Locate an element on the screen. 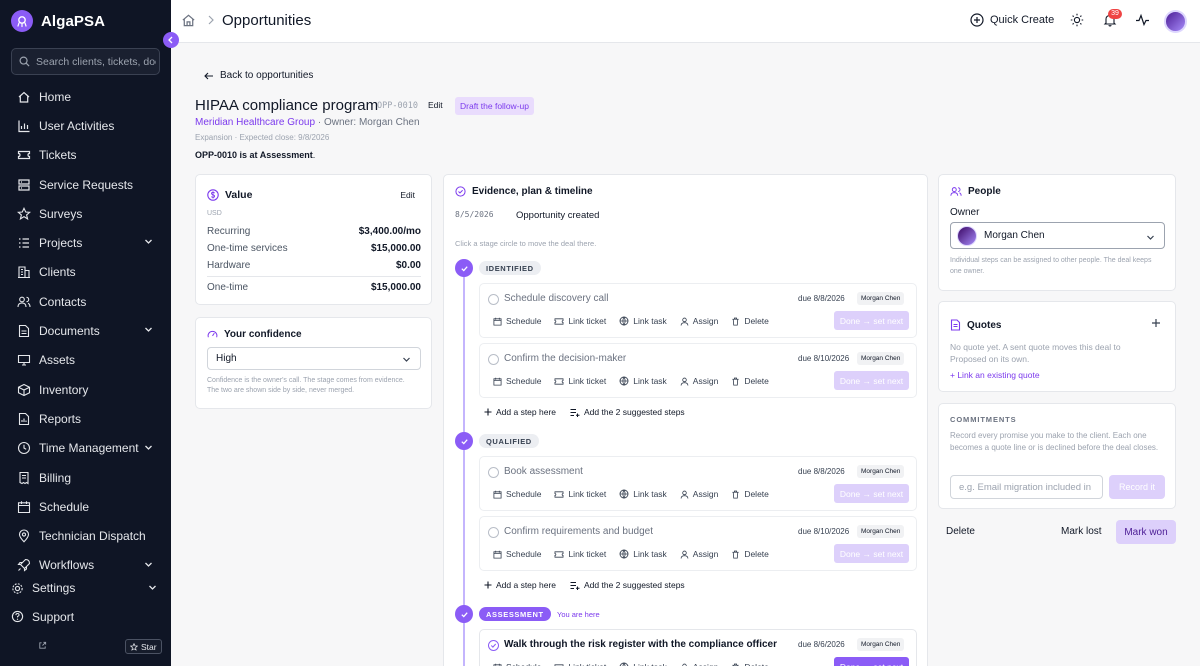 This screenshot has height=666, width=1200. commitment-input is located at coordinates (1026, 487).